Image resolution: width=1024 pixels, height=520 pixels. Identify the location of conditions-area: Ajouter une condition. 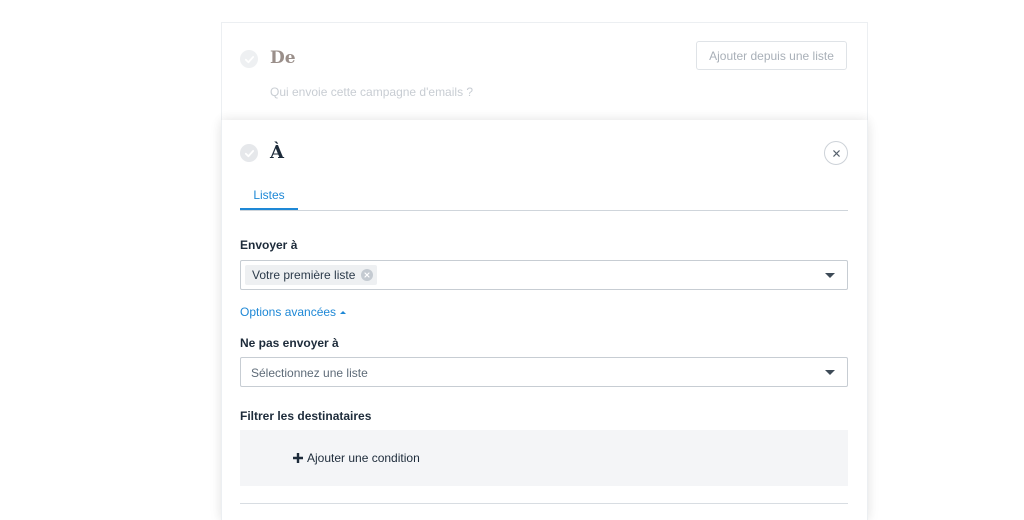
(544, 458).